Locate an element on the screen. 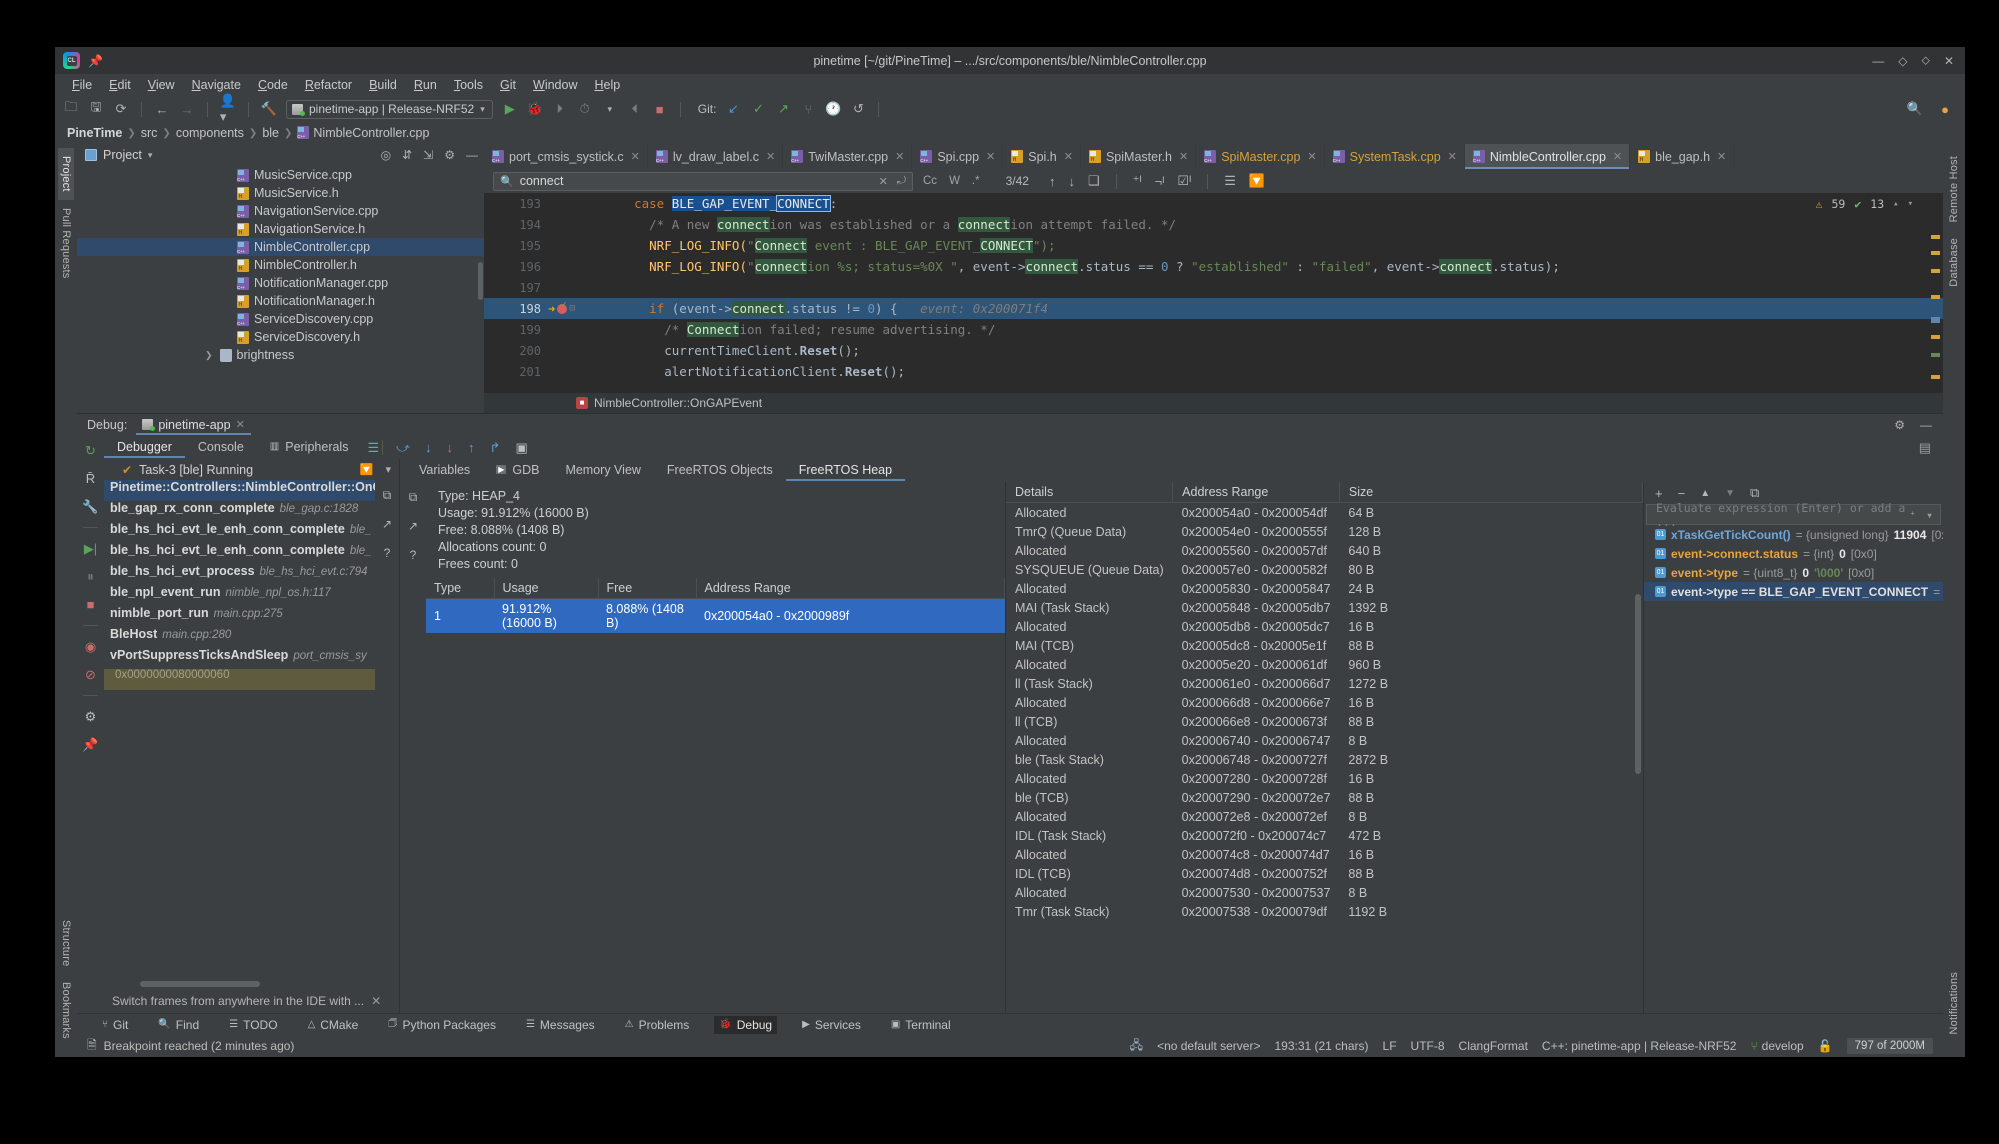  menu-item-build: Build is located at coordinates (383, 85).